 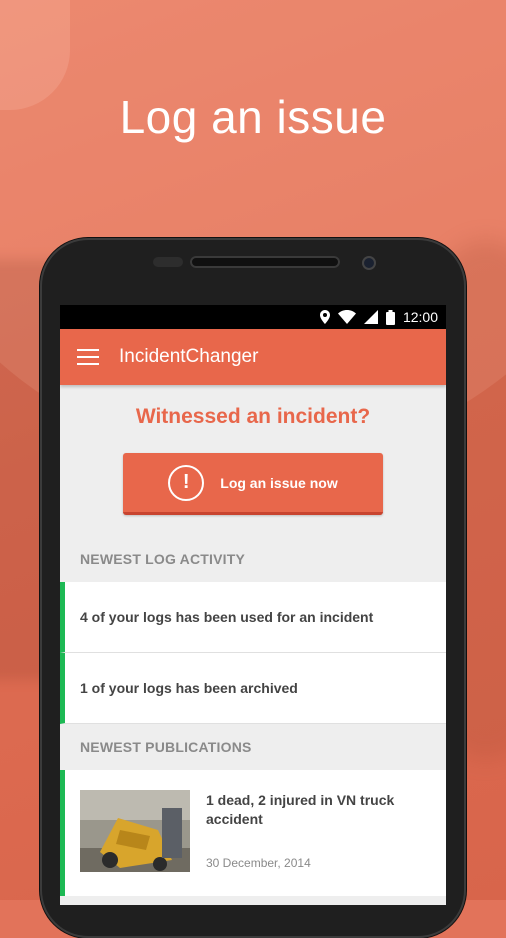 I want to click on publication-date: 30 December, 2014, so click(x=258, y=863).